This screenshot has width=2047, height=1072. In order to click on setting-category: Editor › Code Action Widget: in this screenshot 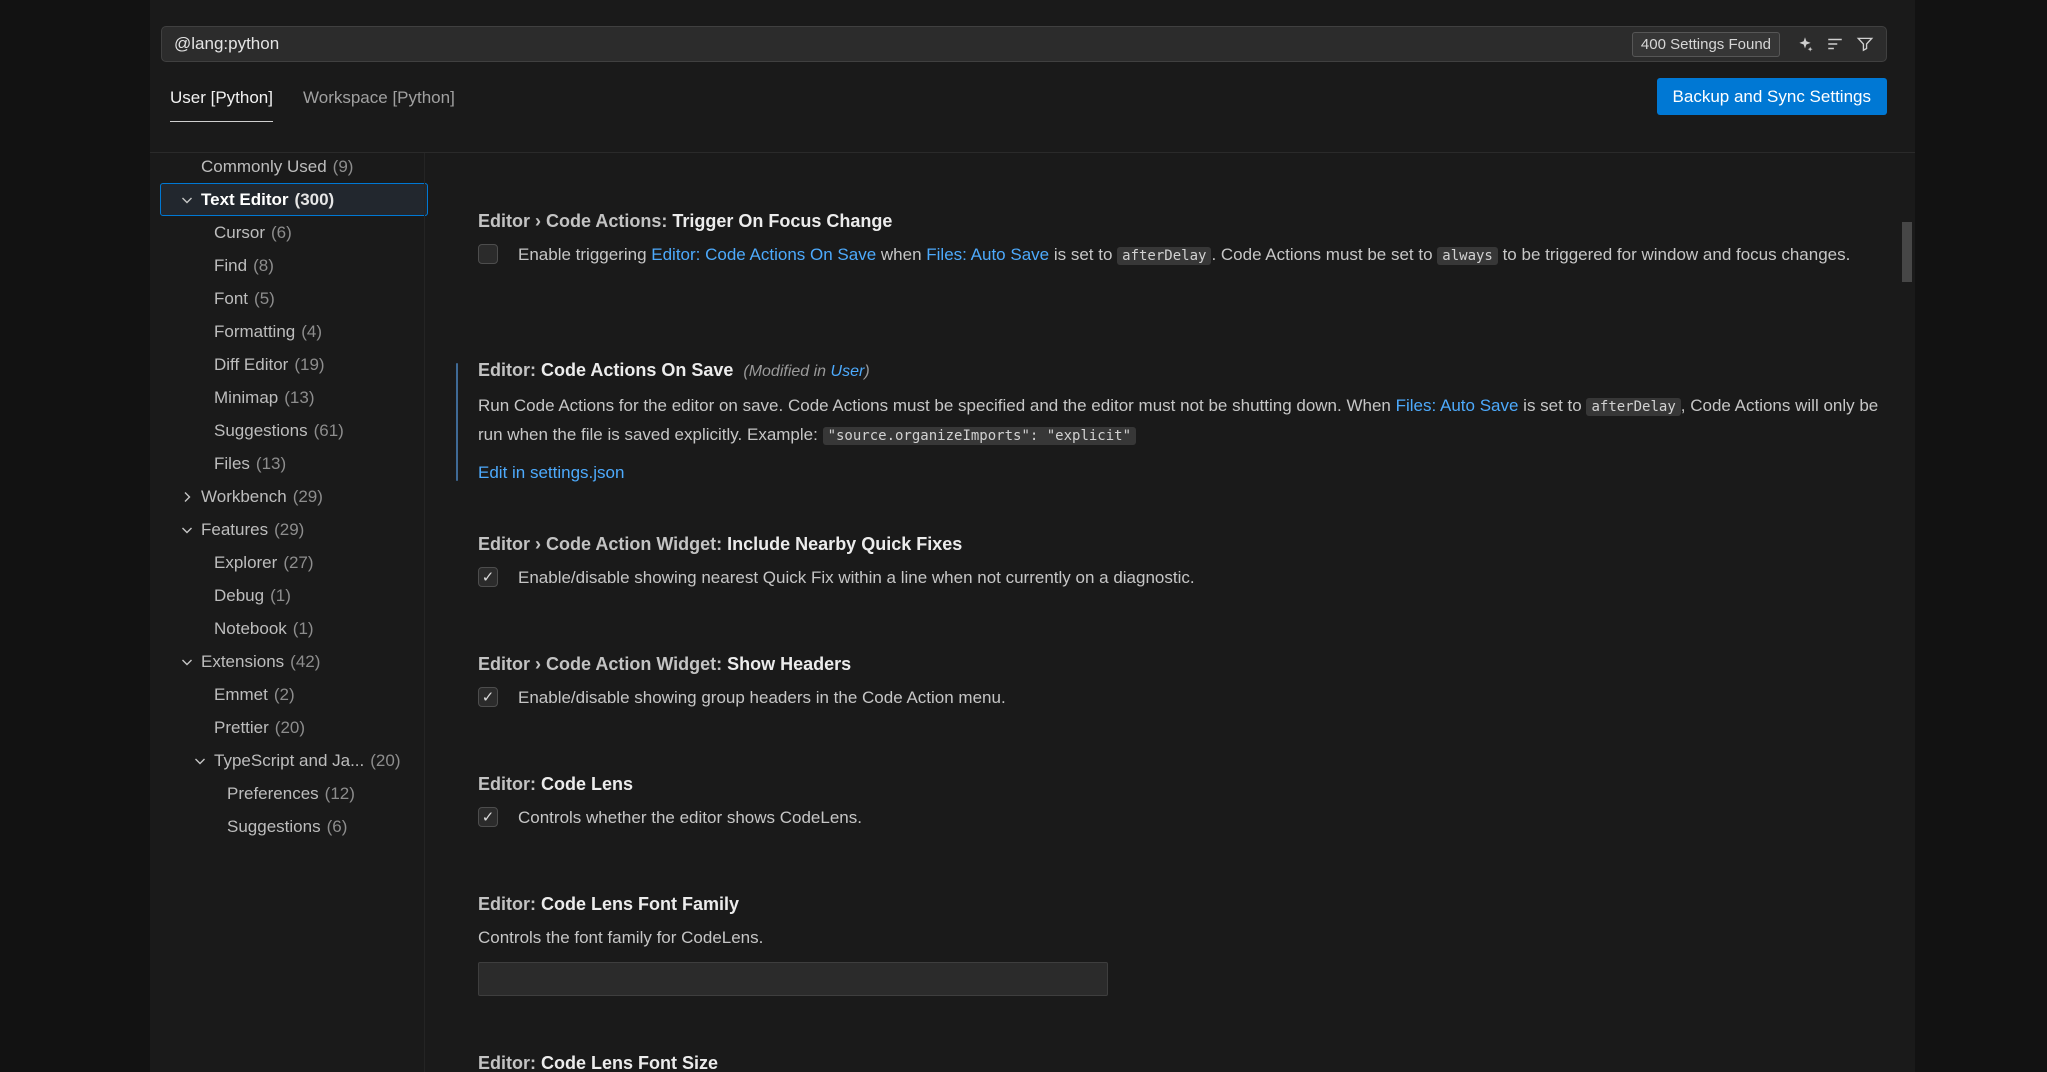, I will do `click(603, 544)`.